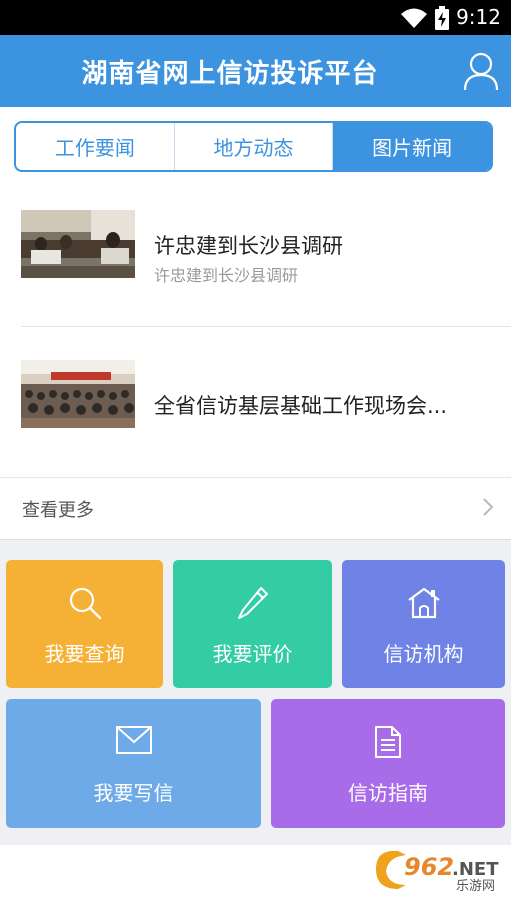 This screenshot has height=897, width=511. I want to click on agency-label: 信访机构, so click(423, 654).